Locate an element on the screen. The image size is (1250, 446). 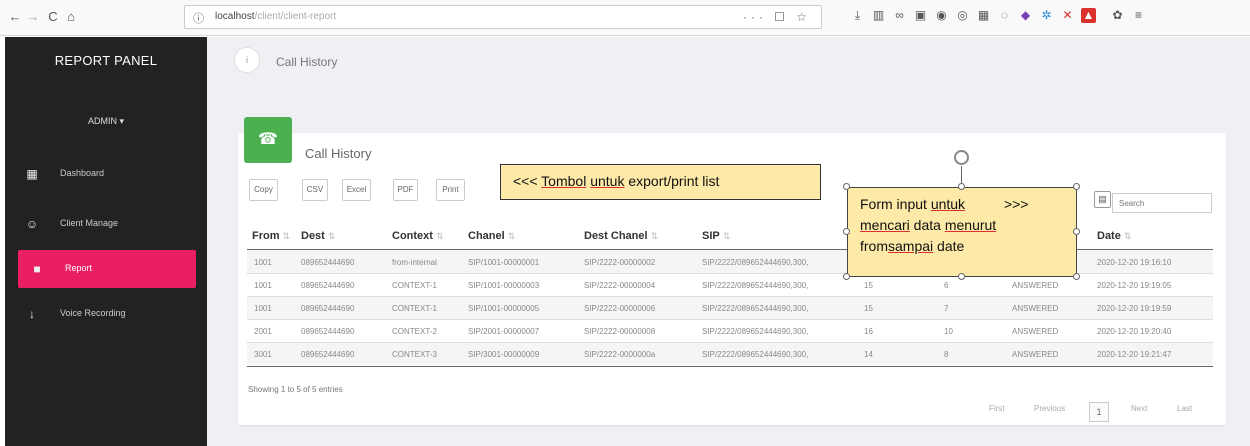
column-header-from: From ⇅ is located at coordinates (271, 236).